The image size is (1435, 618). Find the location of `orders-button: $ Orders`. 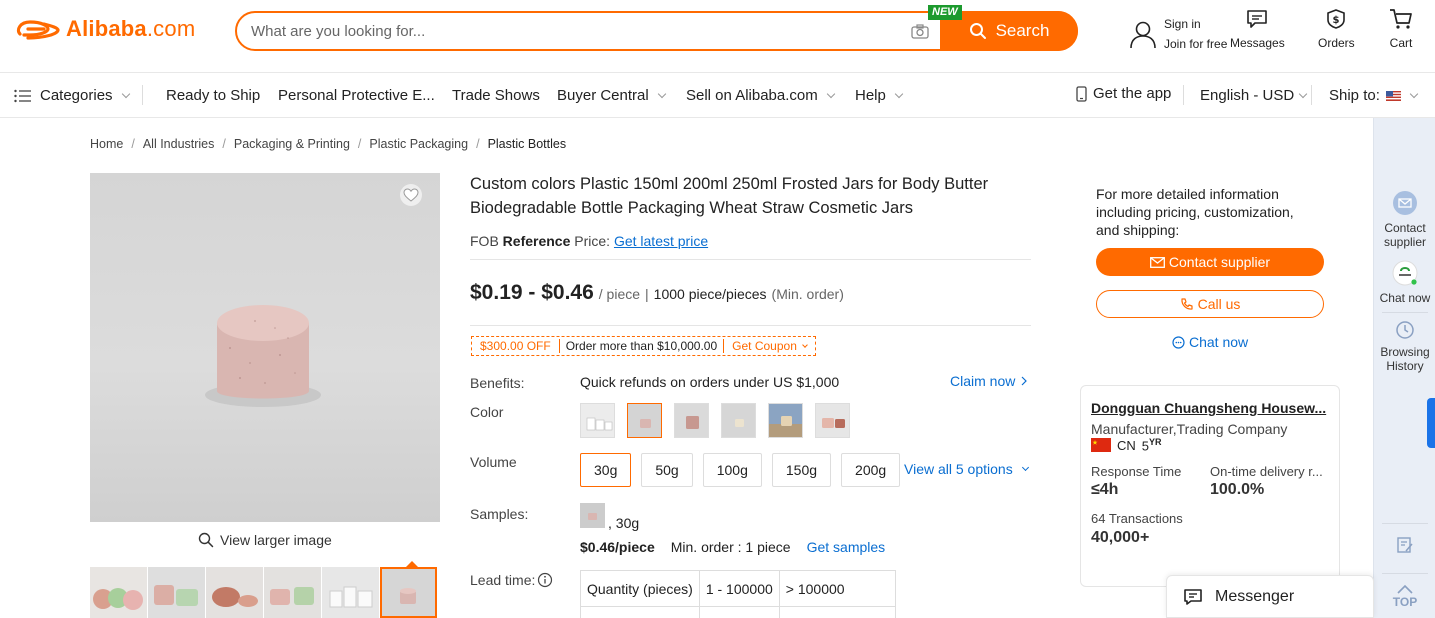

orders-button: $ Orders is located at coordinates (1336, 29).